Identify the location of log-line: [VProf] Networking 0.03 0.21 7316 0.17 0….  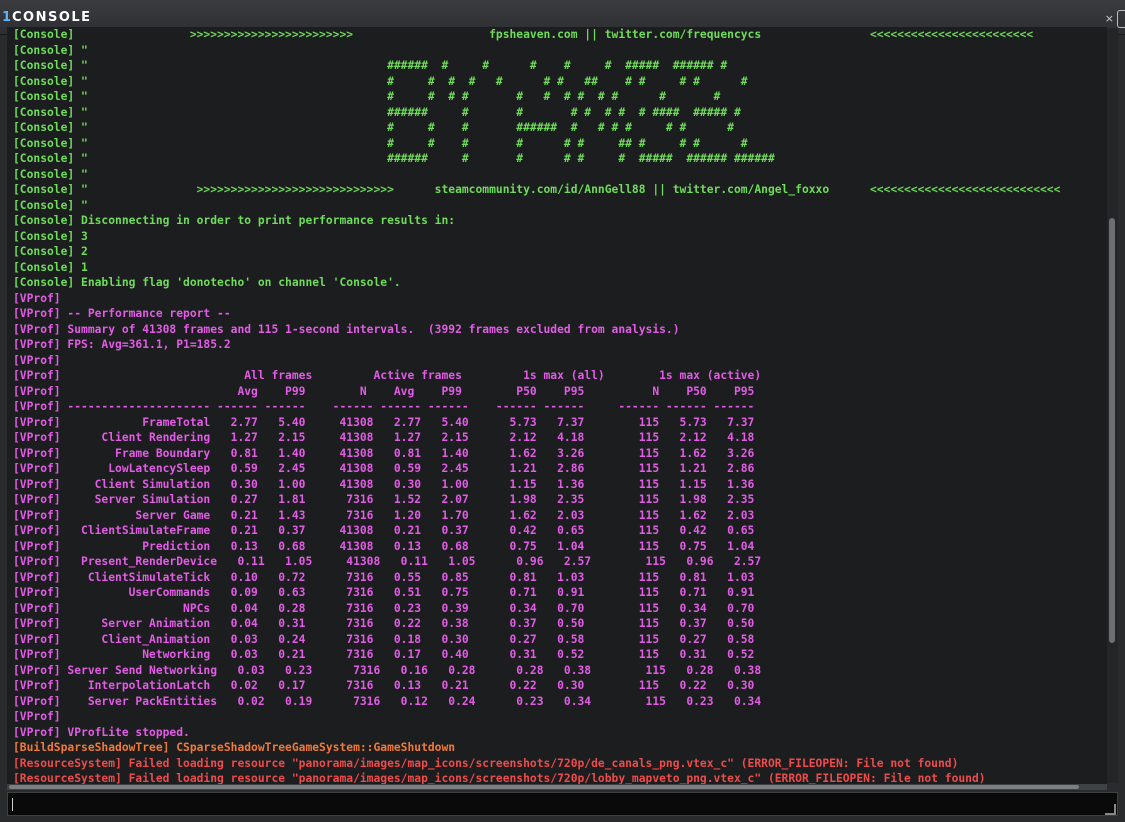
(384, 654).